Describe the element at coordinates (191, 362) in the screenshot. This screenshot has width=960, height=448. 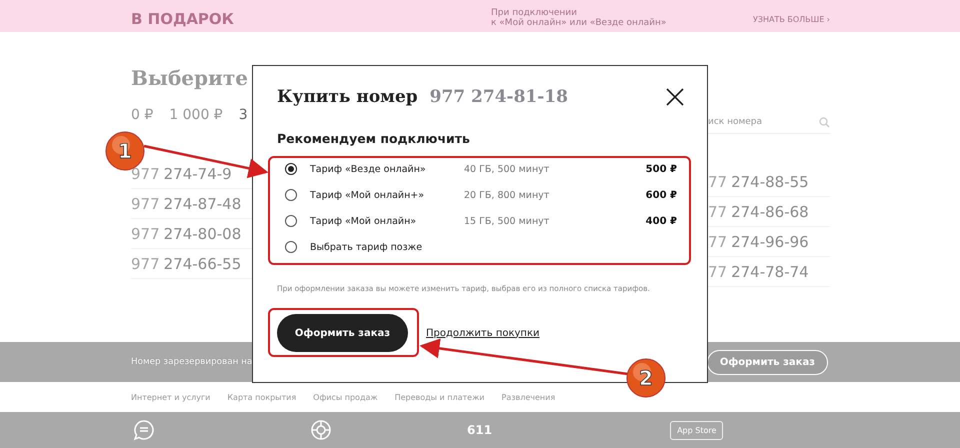
I see `reserve-text: Номер зарезервирован на` at that location.